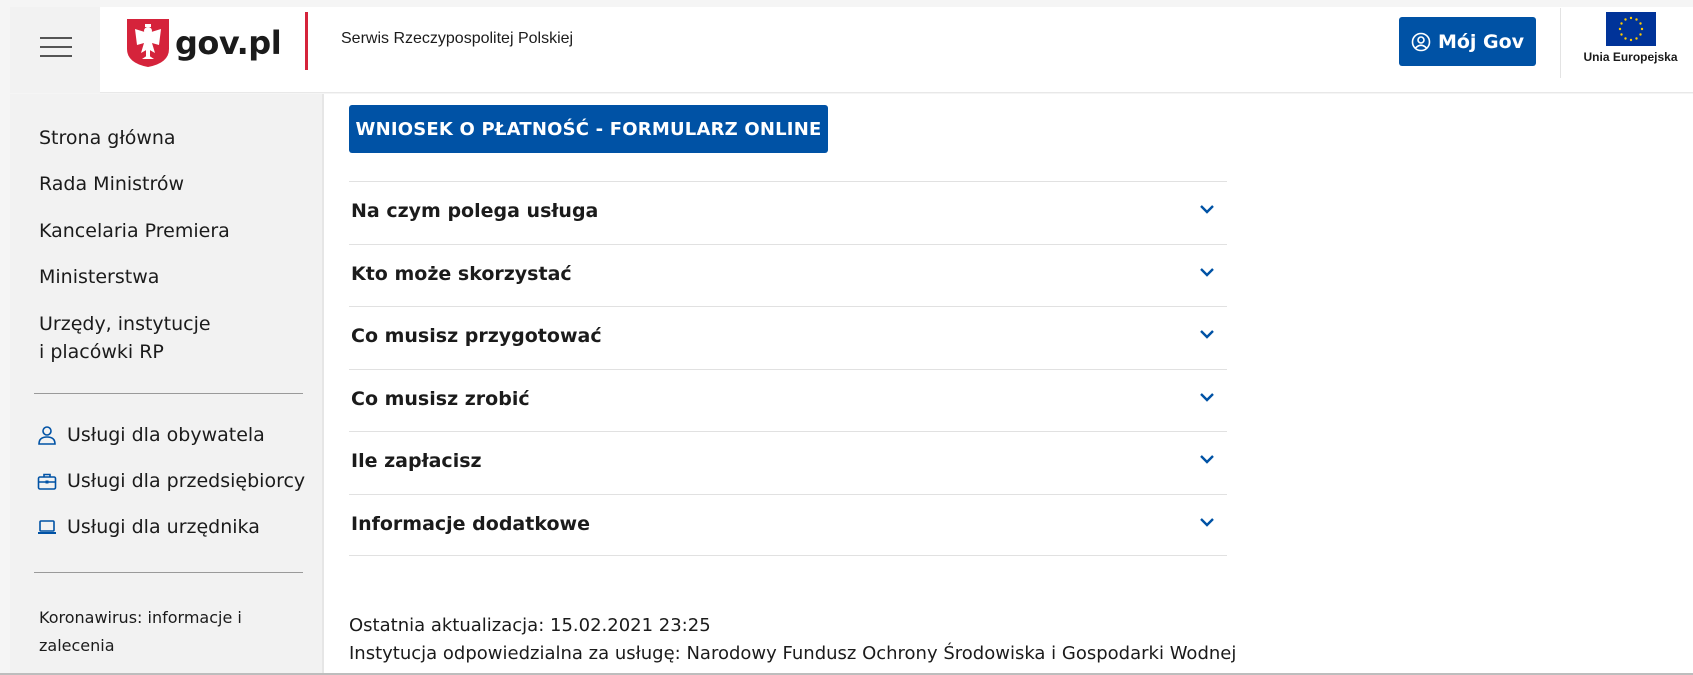 This screenshot has height=675, width=1693. I want to click on moj-gov-label: Mój Gov, so click(1481, 41).